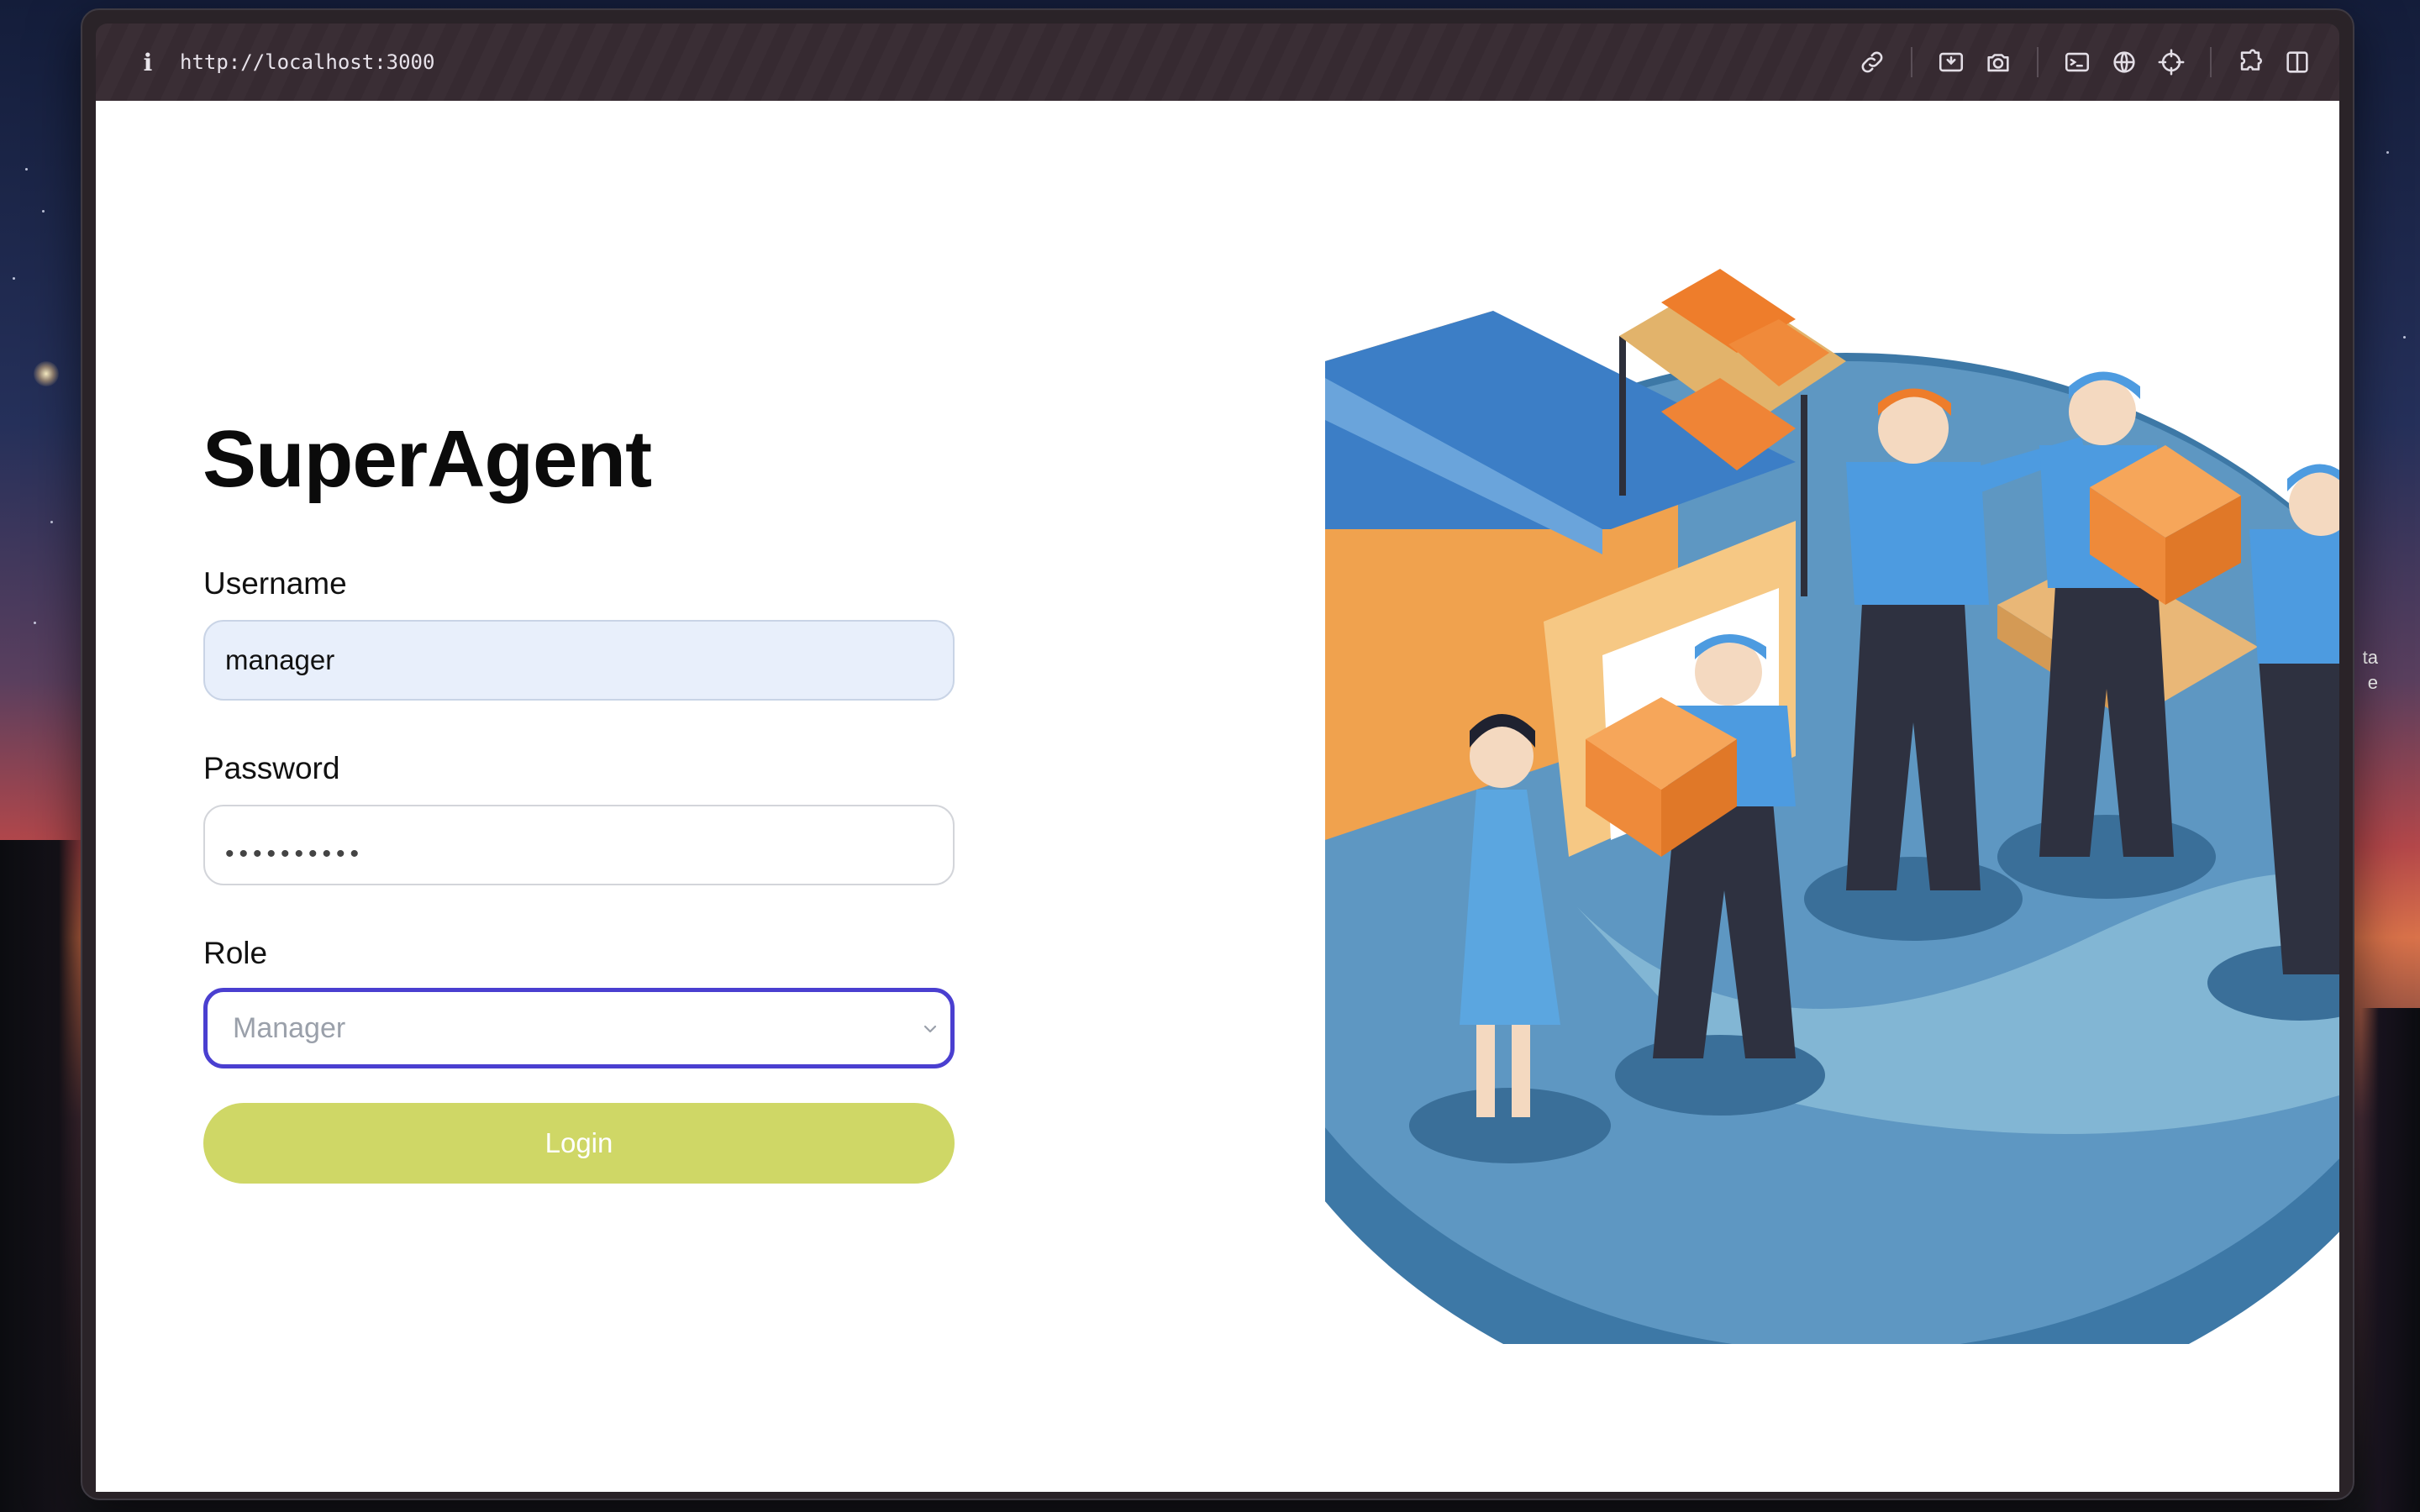  I want to click on browser-toolbar: i http://localhost:3000, so click(1217, 62).